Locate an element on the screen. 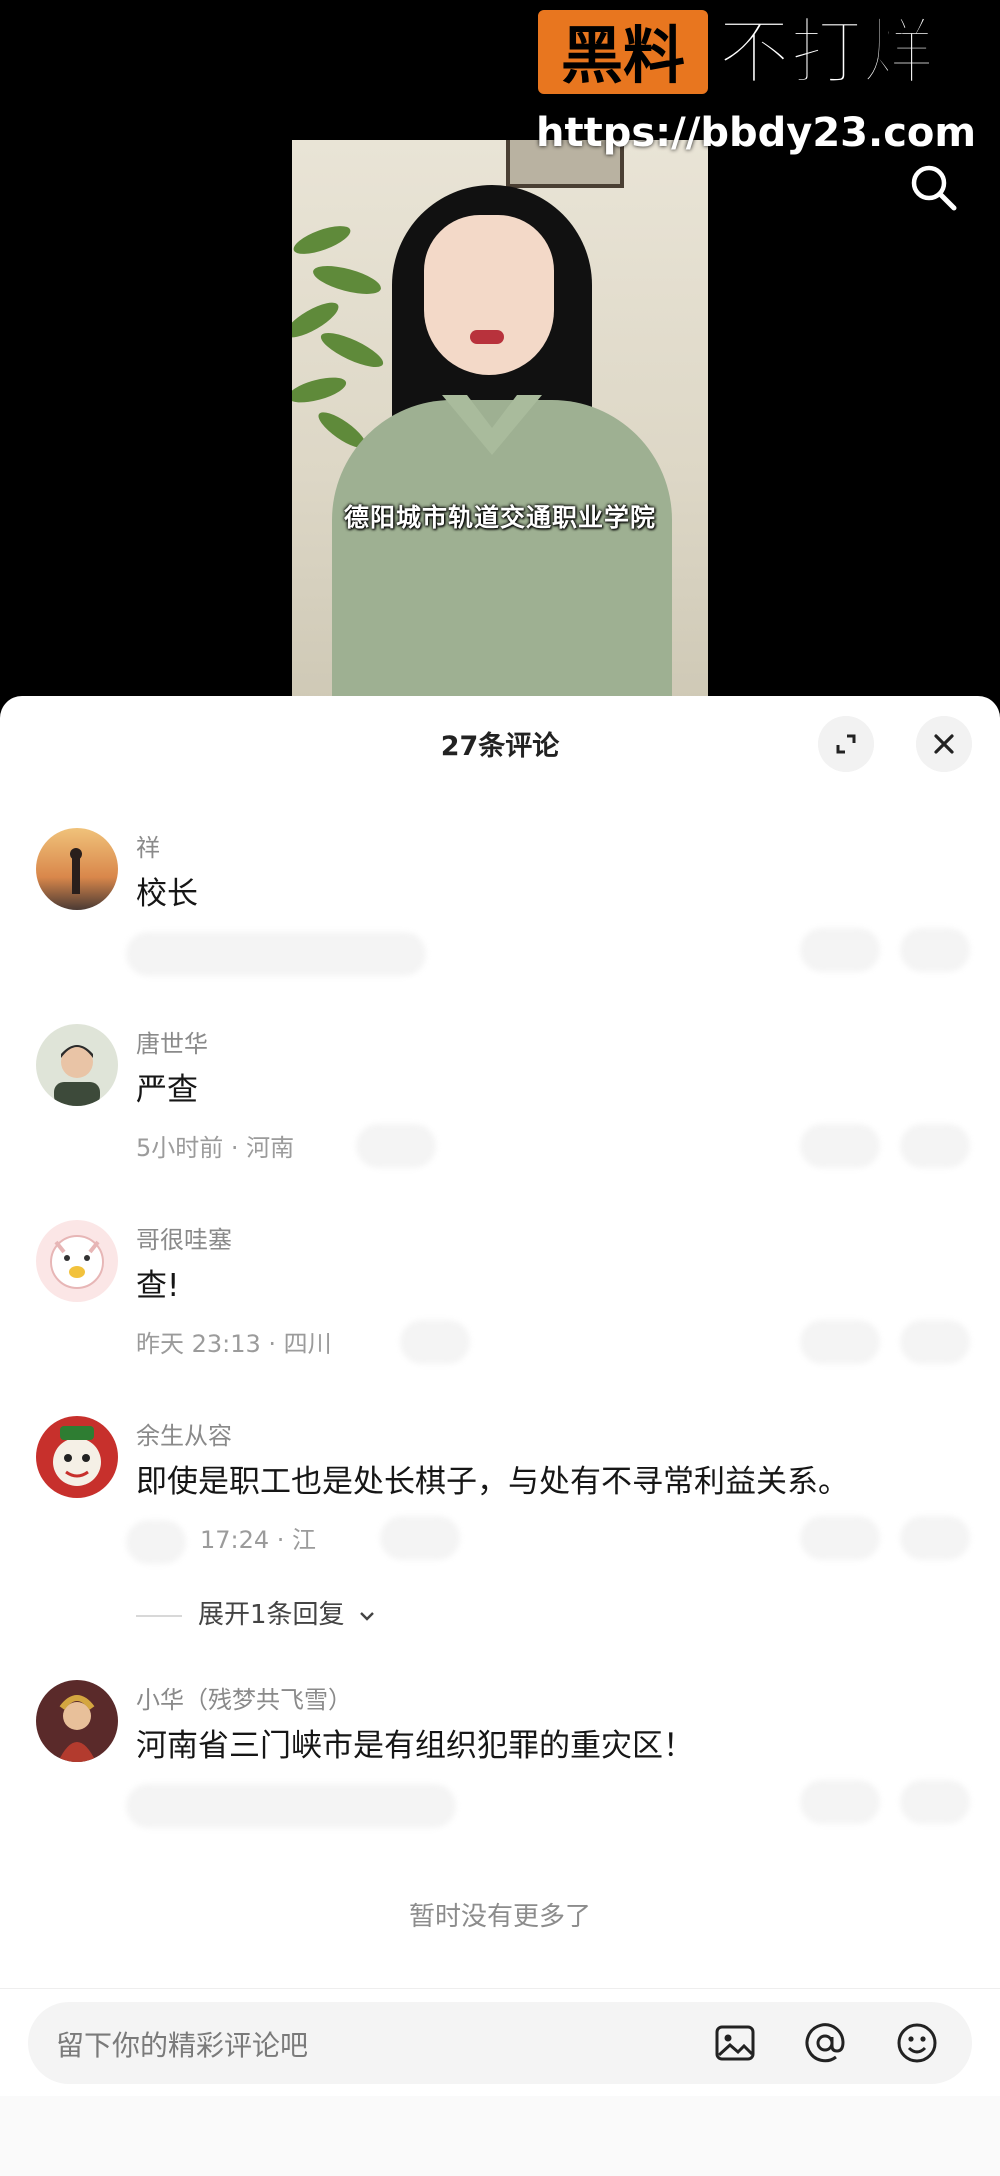  at-icon is located at coordinates (825, 2043).